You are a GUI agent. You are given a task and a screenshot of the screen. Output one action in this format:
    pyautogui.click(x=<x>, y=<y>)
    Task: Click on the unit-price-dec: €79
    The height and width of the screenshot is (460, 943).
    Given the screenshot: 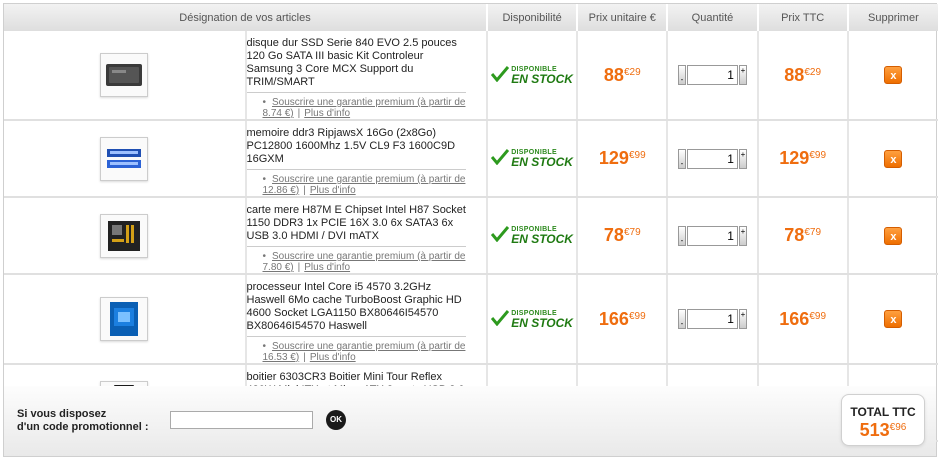 What is the action you would take?
    pyautogui.click(x=632, y=232)
    